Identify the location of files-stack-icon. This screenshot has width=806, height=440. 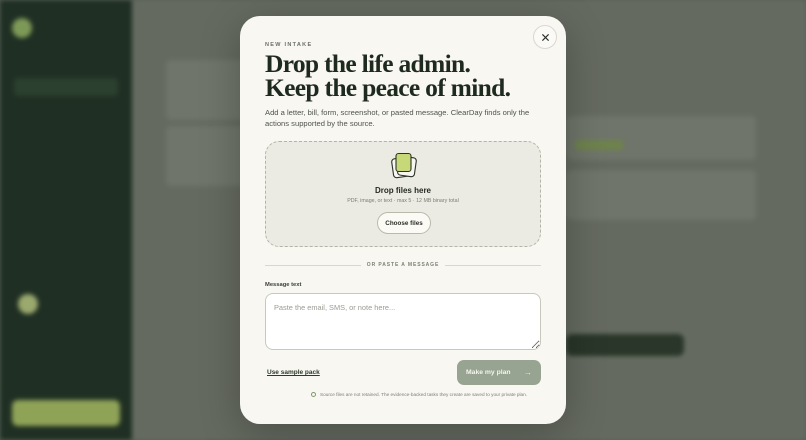
(404, 165).